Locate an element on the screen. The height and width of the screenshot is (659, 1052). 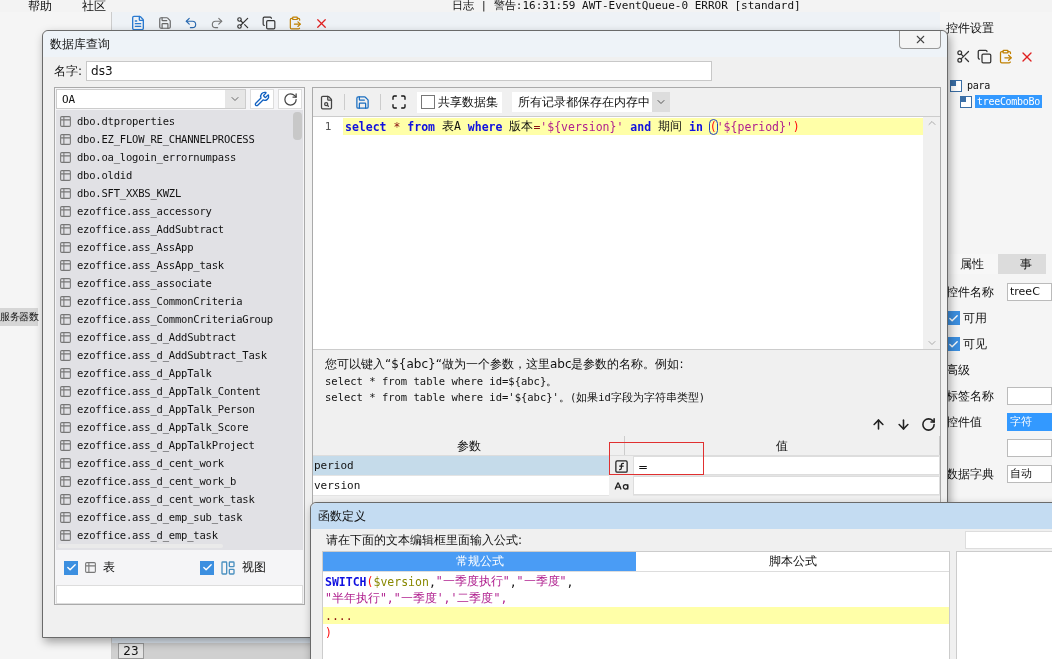
table-item: ezoffice.ass_accessory is located at coordinates (144, 211).